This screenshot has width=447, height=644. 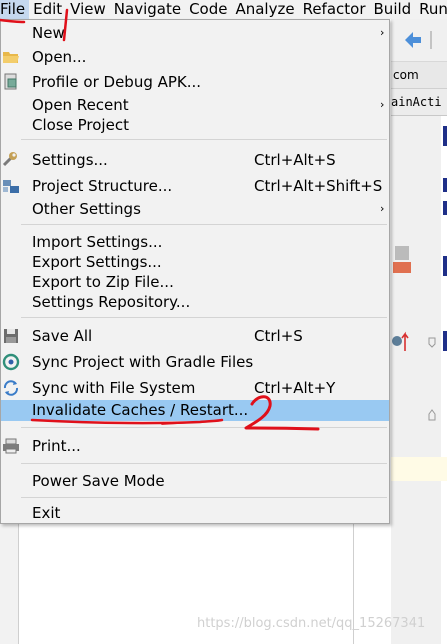 What do you see at coordinates (195, 160) in the screenshot?
I see `menu-item-settings: Settings... Ctrl+Alt+S` at bounding box center [195, 160].